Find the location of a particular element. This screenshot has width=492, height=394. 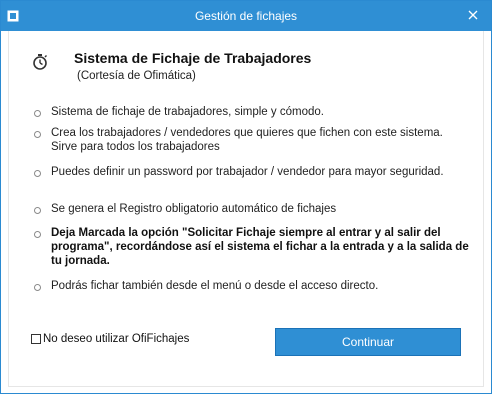

opt-out-label: No deseo utilizar OfiFichajes is located at coordinates (116, 339).